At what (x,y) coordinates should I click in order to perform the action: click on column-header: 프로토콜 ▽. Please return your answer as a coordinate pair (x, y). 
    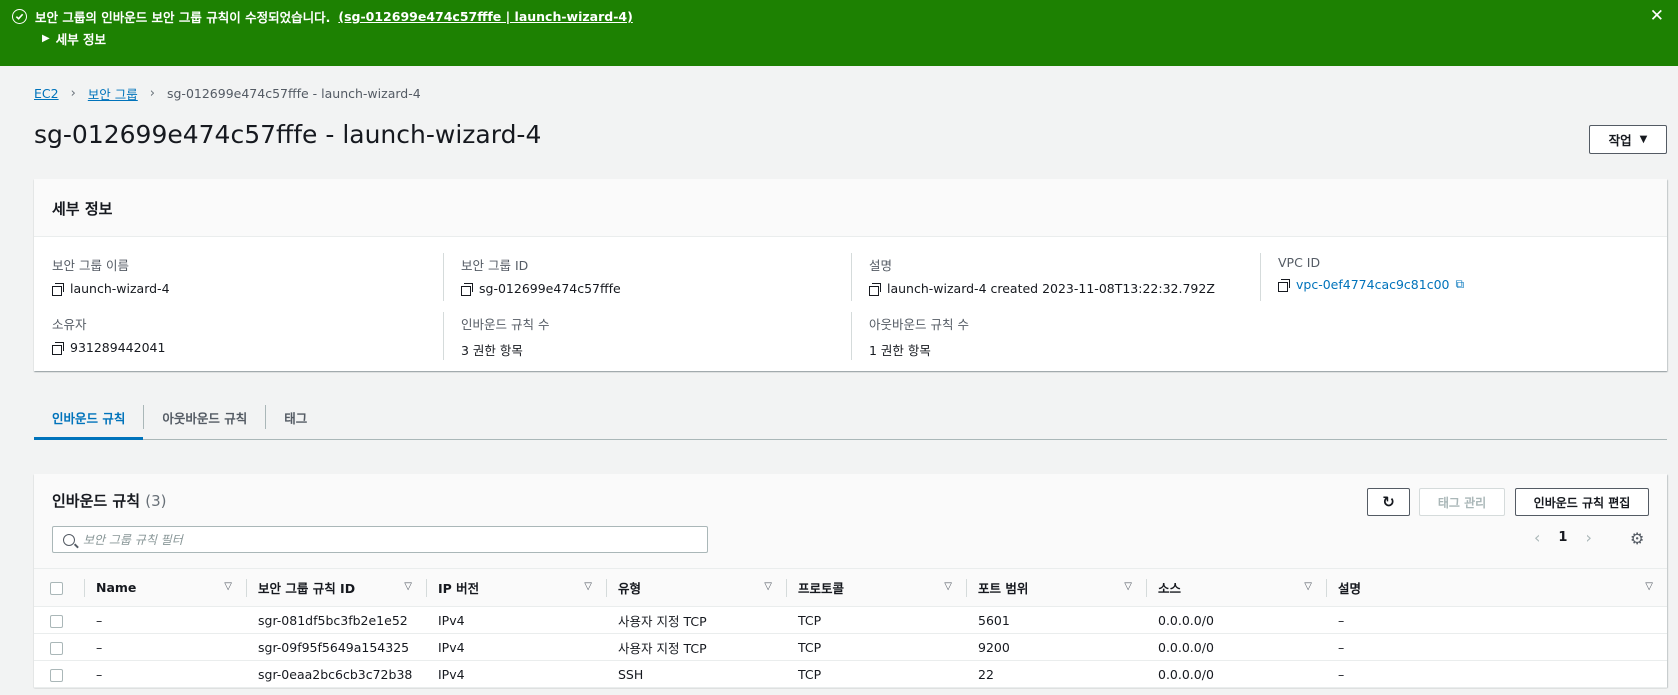
    Looking at the image, I should click on (876, 588).